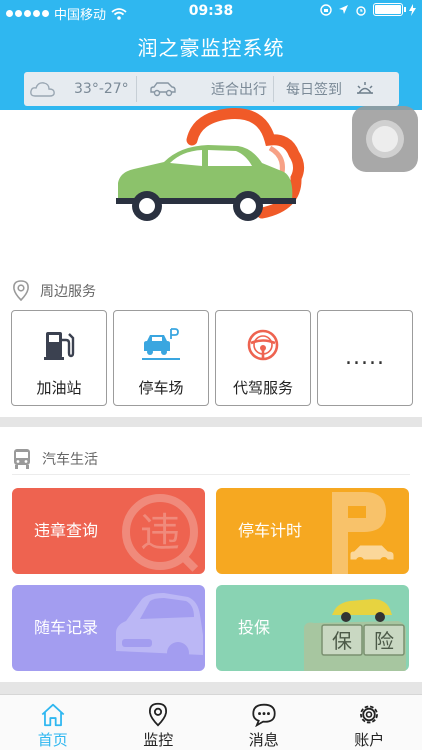  I want to click on sun-icon, so click(365, 88).